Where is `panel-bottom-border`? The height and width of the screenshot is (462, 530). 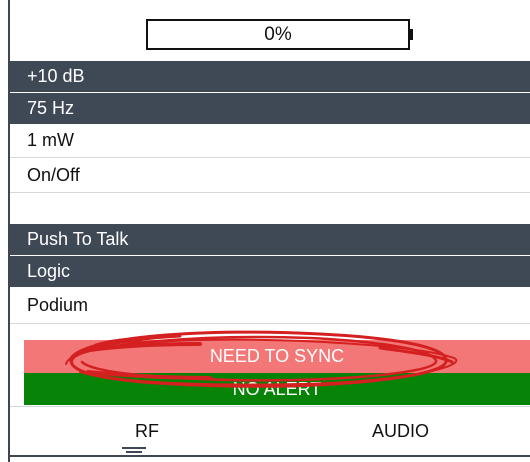
panel-bottom-border is located at coordinates (269, 456).